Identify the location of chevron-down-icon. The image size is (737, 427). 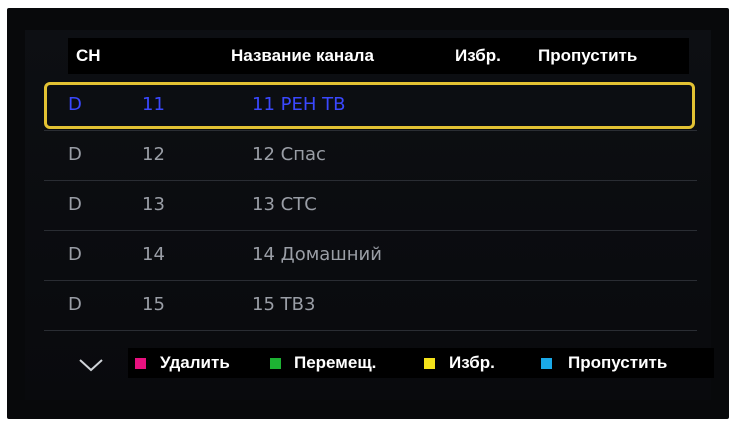
(91, 366).